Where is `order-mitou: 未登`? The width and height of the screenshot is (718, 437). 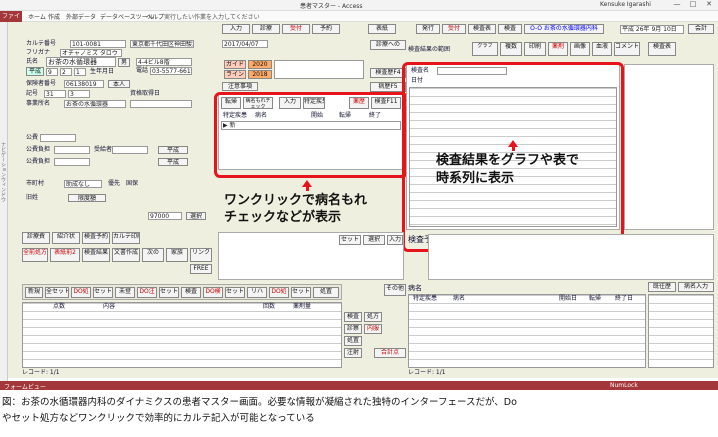
order-mitou: 未登 is located at coordinates (125, 292).